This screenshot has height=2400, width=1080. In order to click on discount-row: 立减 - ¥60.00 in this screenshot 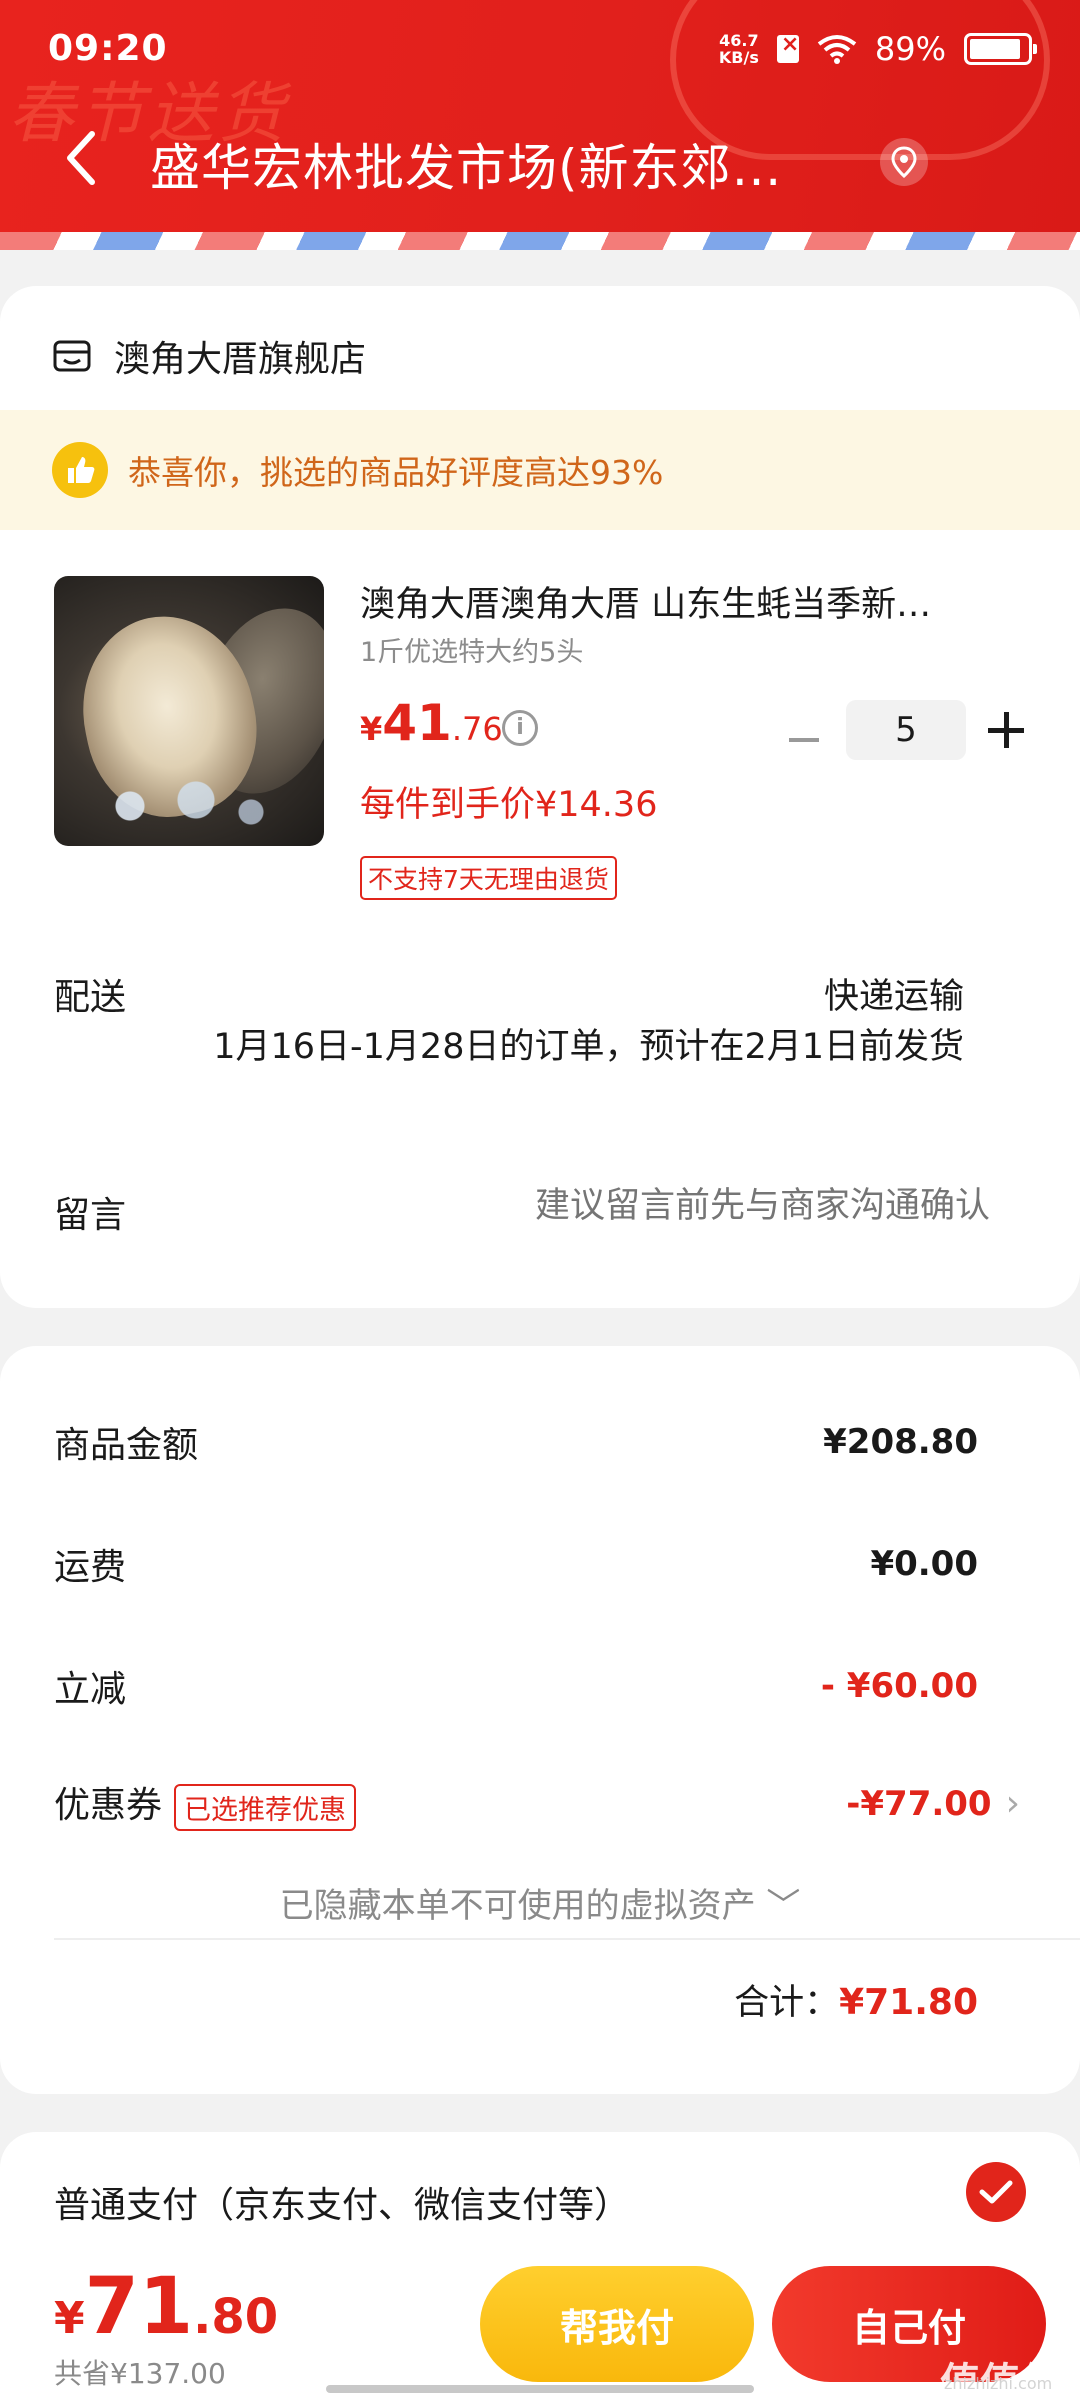, I will do `click(516, 1686)`.